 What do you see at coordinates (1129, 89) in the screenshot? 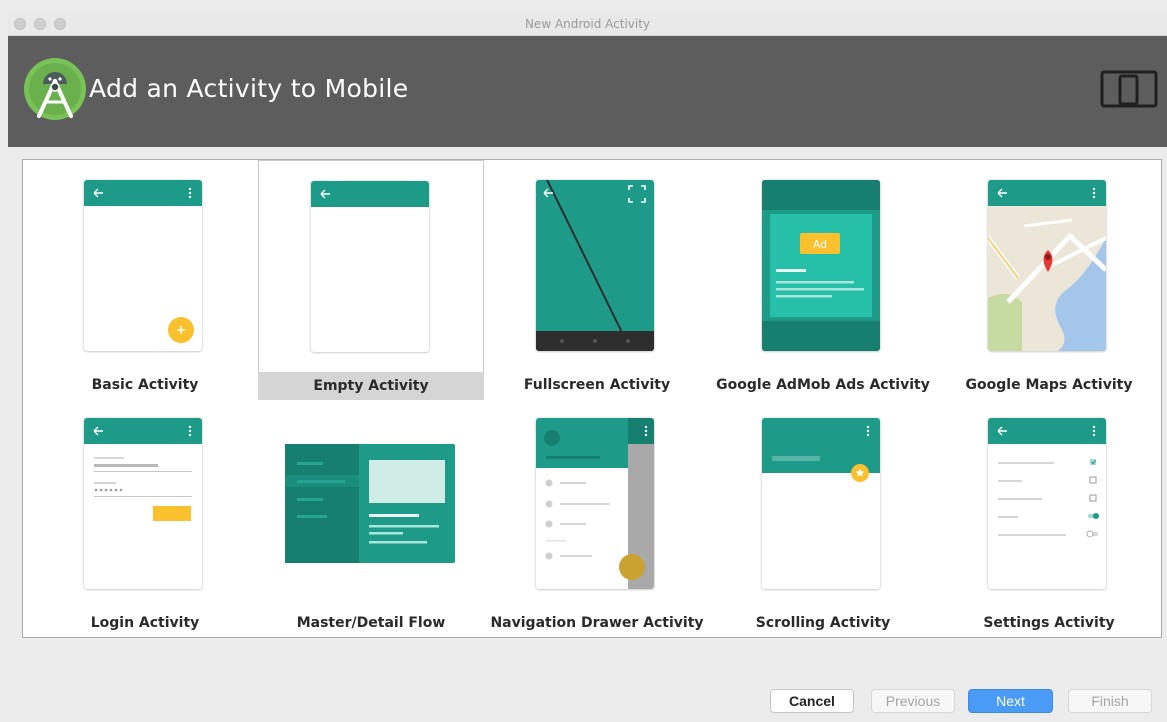
I see `phone-tablet-icon` at bounding box center [1129, 89].